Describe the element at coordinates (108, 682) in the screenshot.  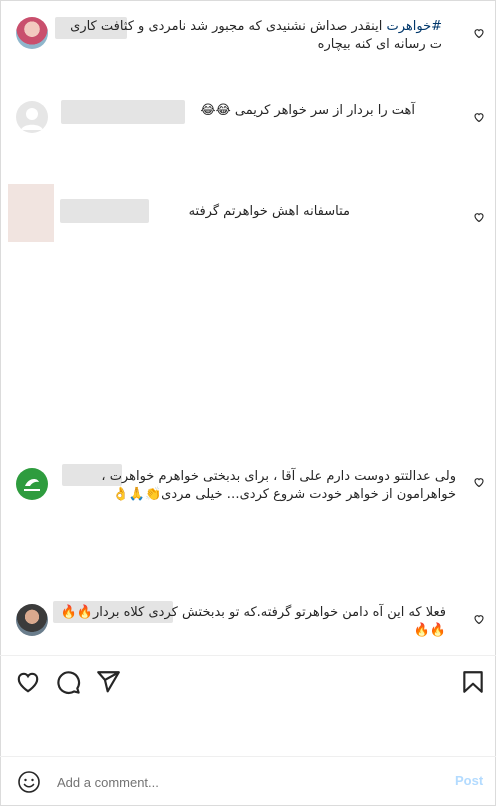
I see `send-icon` at that location.